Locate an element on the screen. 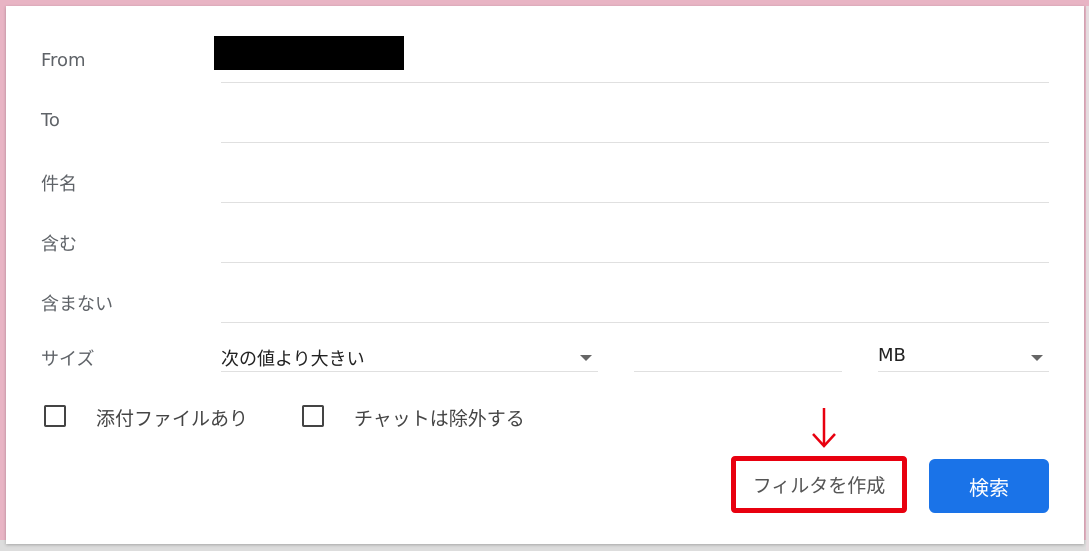 This screenshot has height=551, width=1089. size-row: サイズ 次の値より大きい MB is located at coordinates (545, 351).